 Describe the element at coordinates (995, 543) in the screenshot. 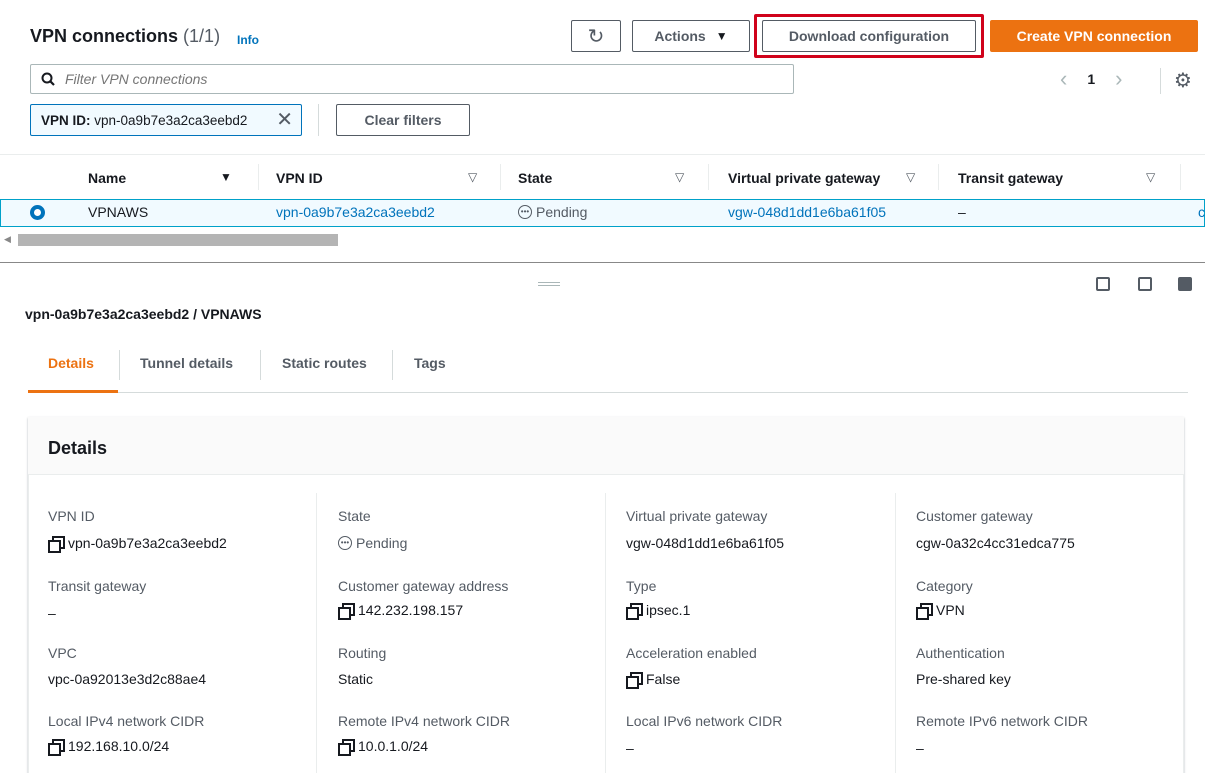

I see `field-cgw: cgw-0a32c4cc31edca775` at that location.